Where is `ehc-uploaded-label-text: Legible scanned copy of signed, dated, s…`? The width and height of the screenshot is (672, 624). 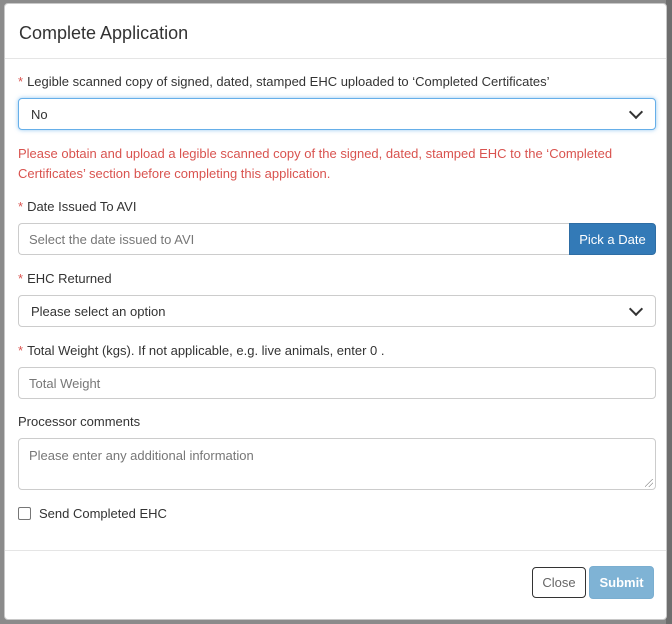
ehc-uploaded-label-text: Legible scanned copy of signed, dated, s… is located at coordinates (288, 81).